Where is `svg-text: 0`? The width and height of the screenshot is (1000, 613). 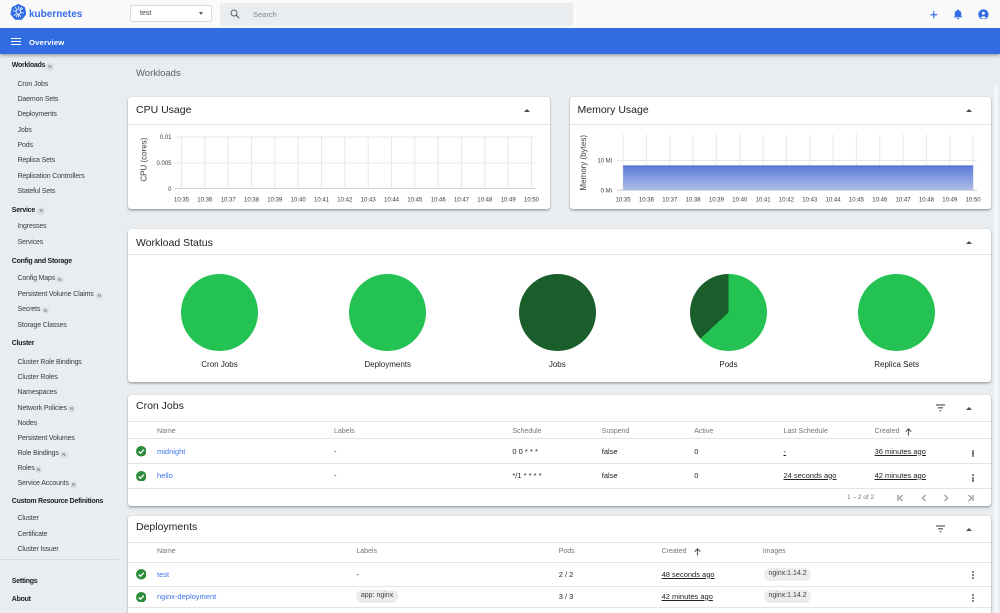 svg-text: 0 is located at coordinates (170, 190).